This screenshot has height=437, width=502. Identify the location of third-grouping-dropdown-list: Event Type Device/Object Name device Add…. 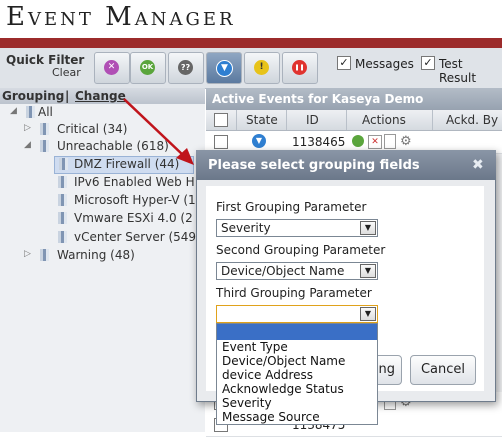
(297, 374).